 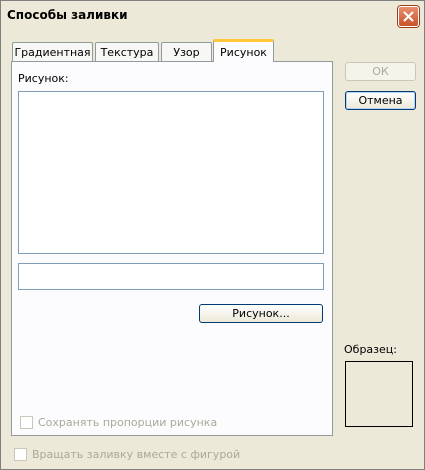 I want to click on close-button, so click(x=408, y=16).